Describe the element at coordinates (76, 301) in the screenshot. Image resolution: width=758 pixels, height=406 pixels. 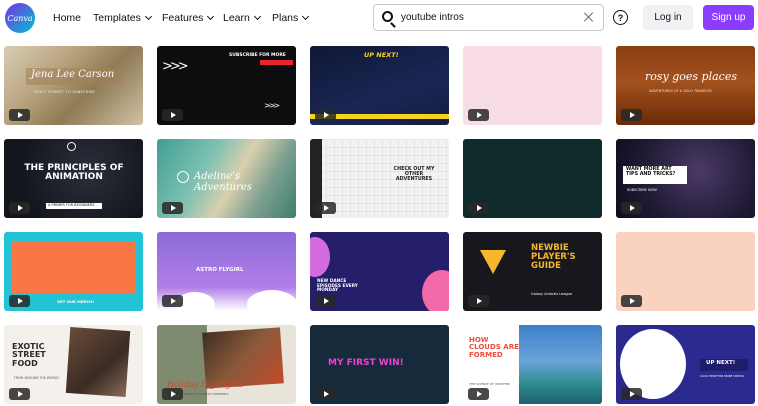
I see `template-subtitle: GET OUR MERCH!` at that location.